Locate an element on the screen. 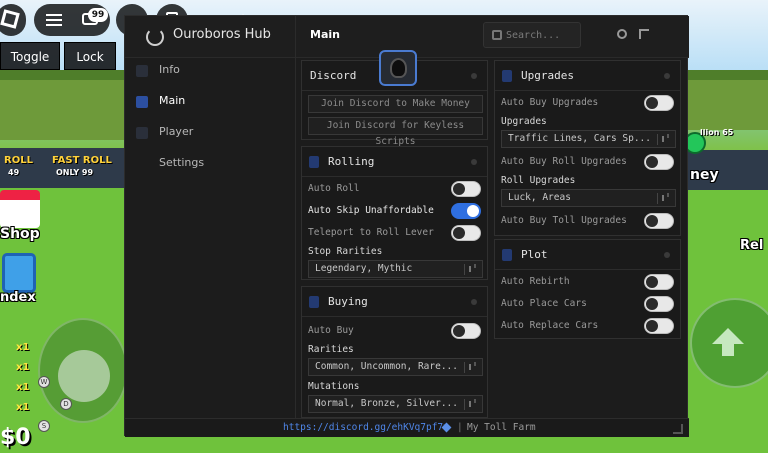  jump-arrow-icon is located at coordinates (728, 336).